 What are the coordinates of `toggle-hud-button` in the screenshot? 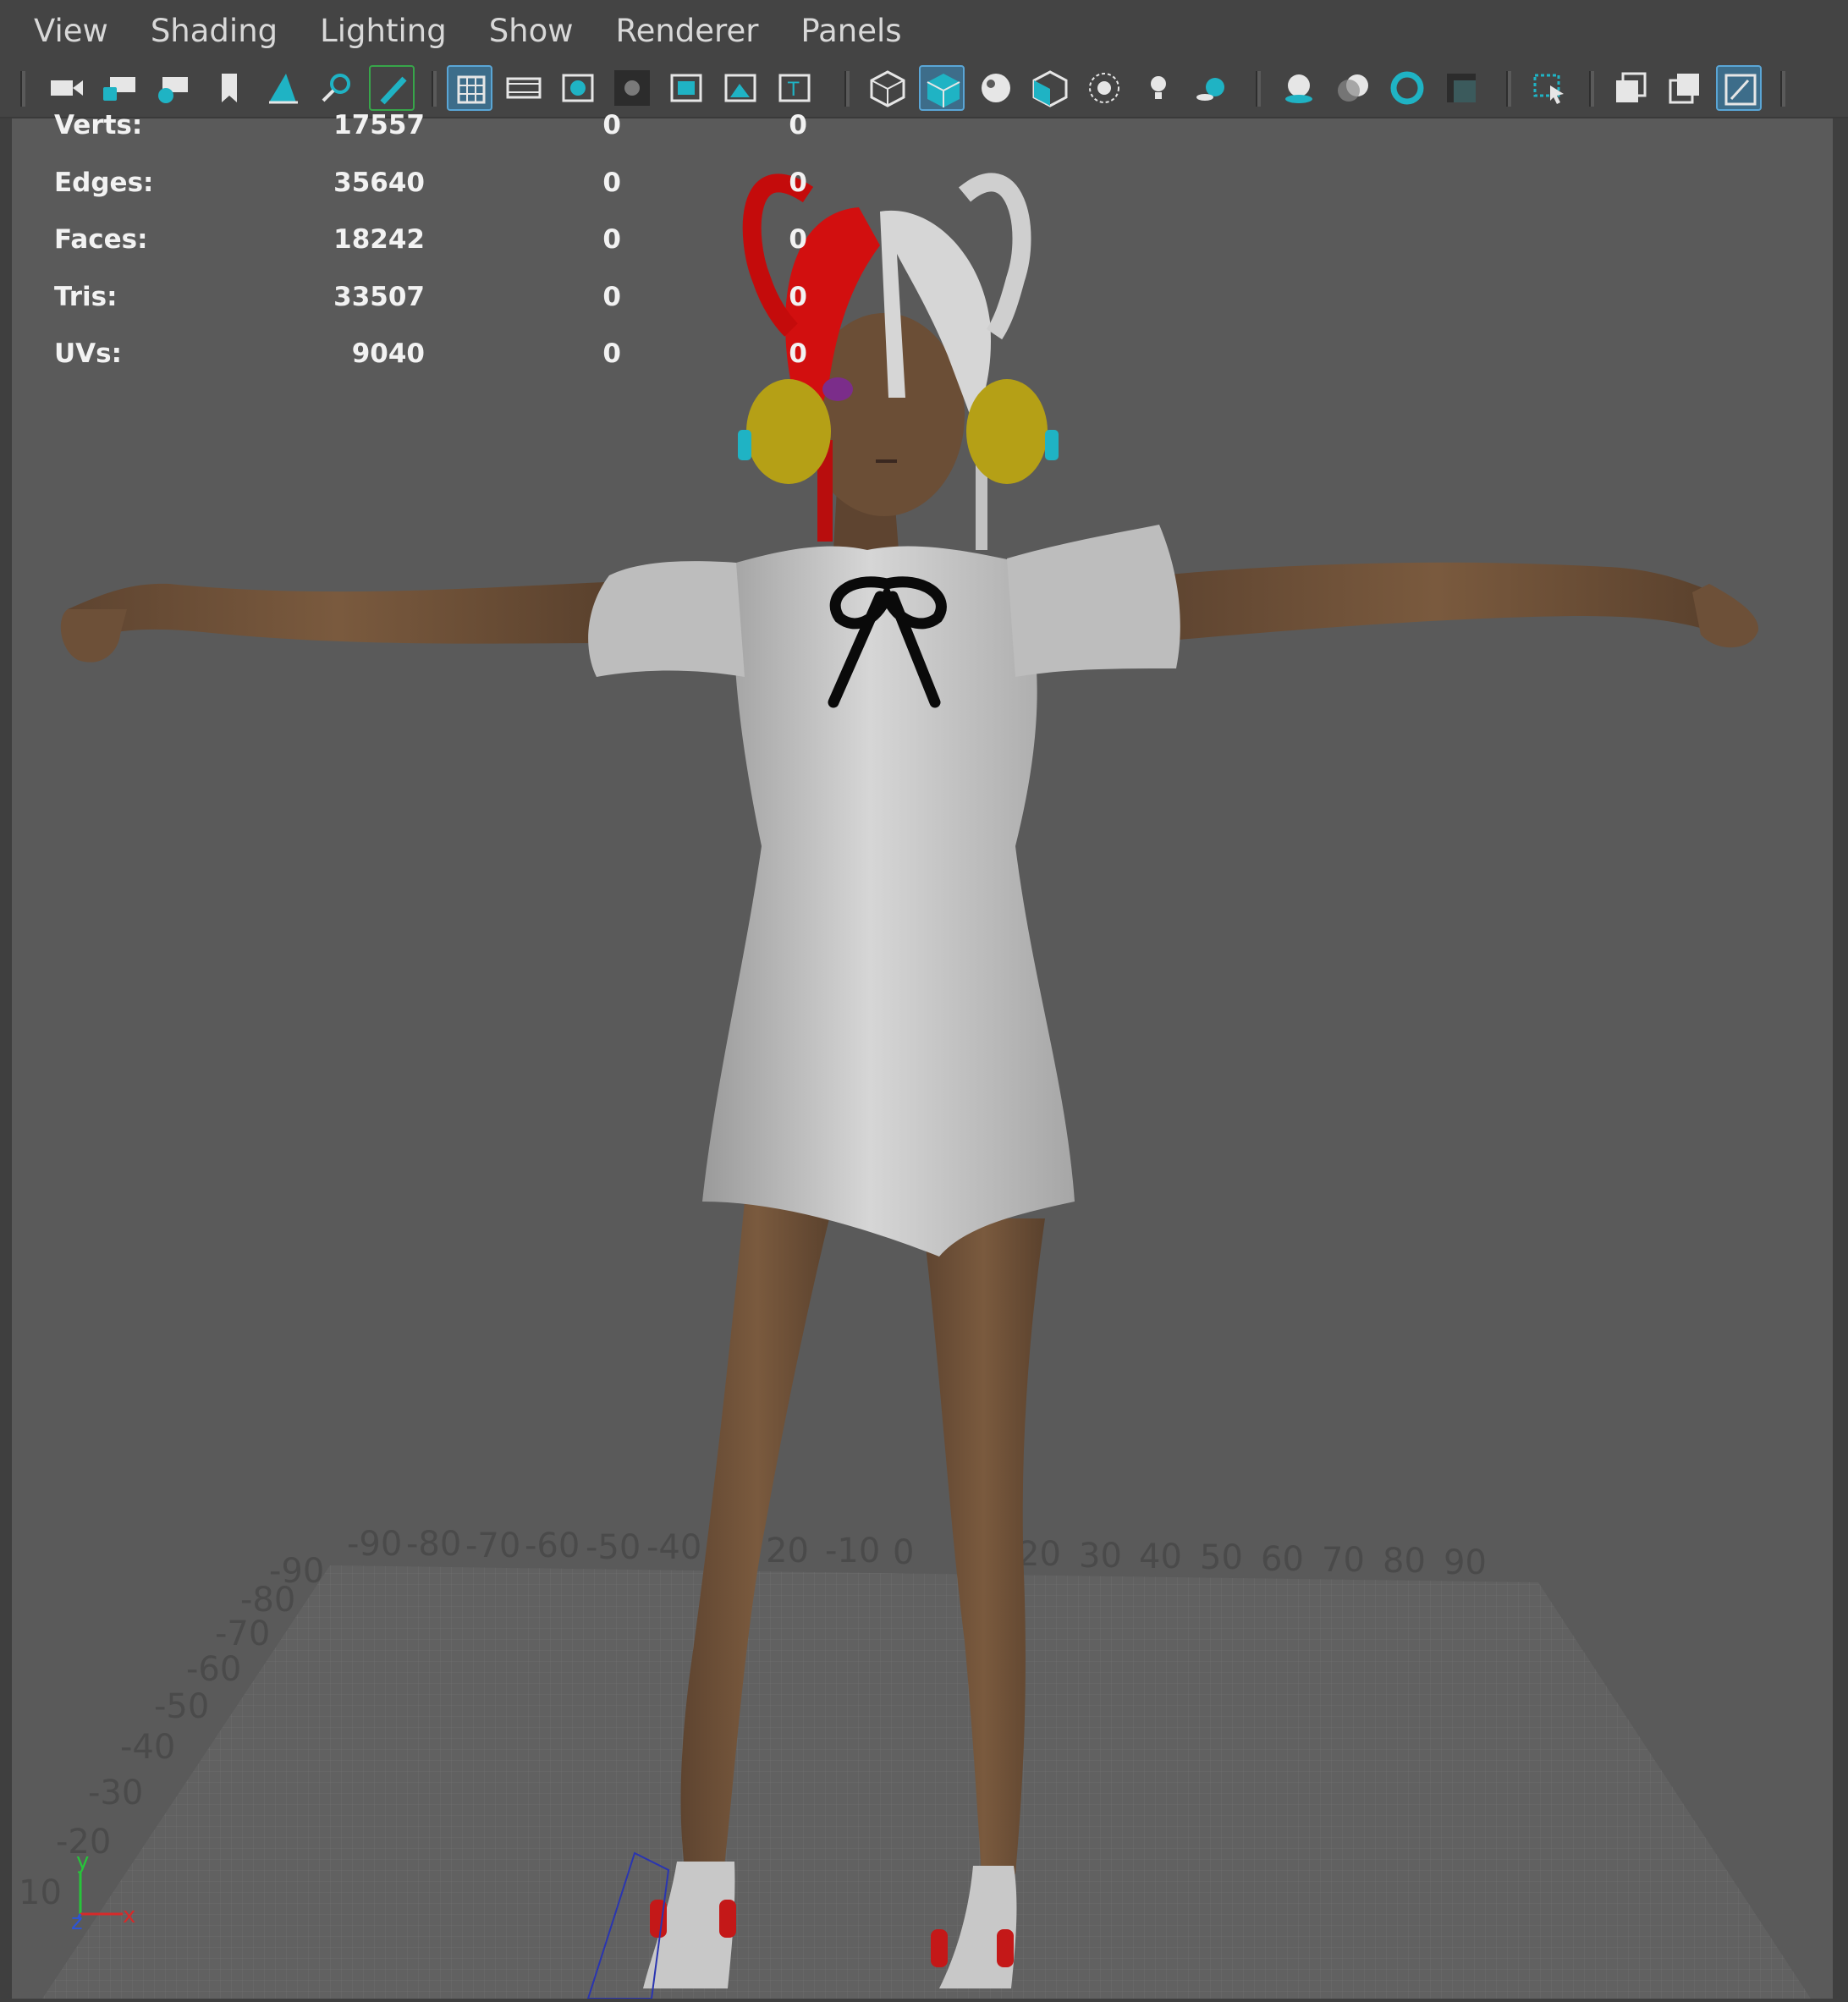 It's located at (1739, 88).